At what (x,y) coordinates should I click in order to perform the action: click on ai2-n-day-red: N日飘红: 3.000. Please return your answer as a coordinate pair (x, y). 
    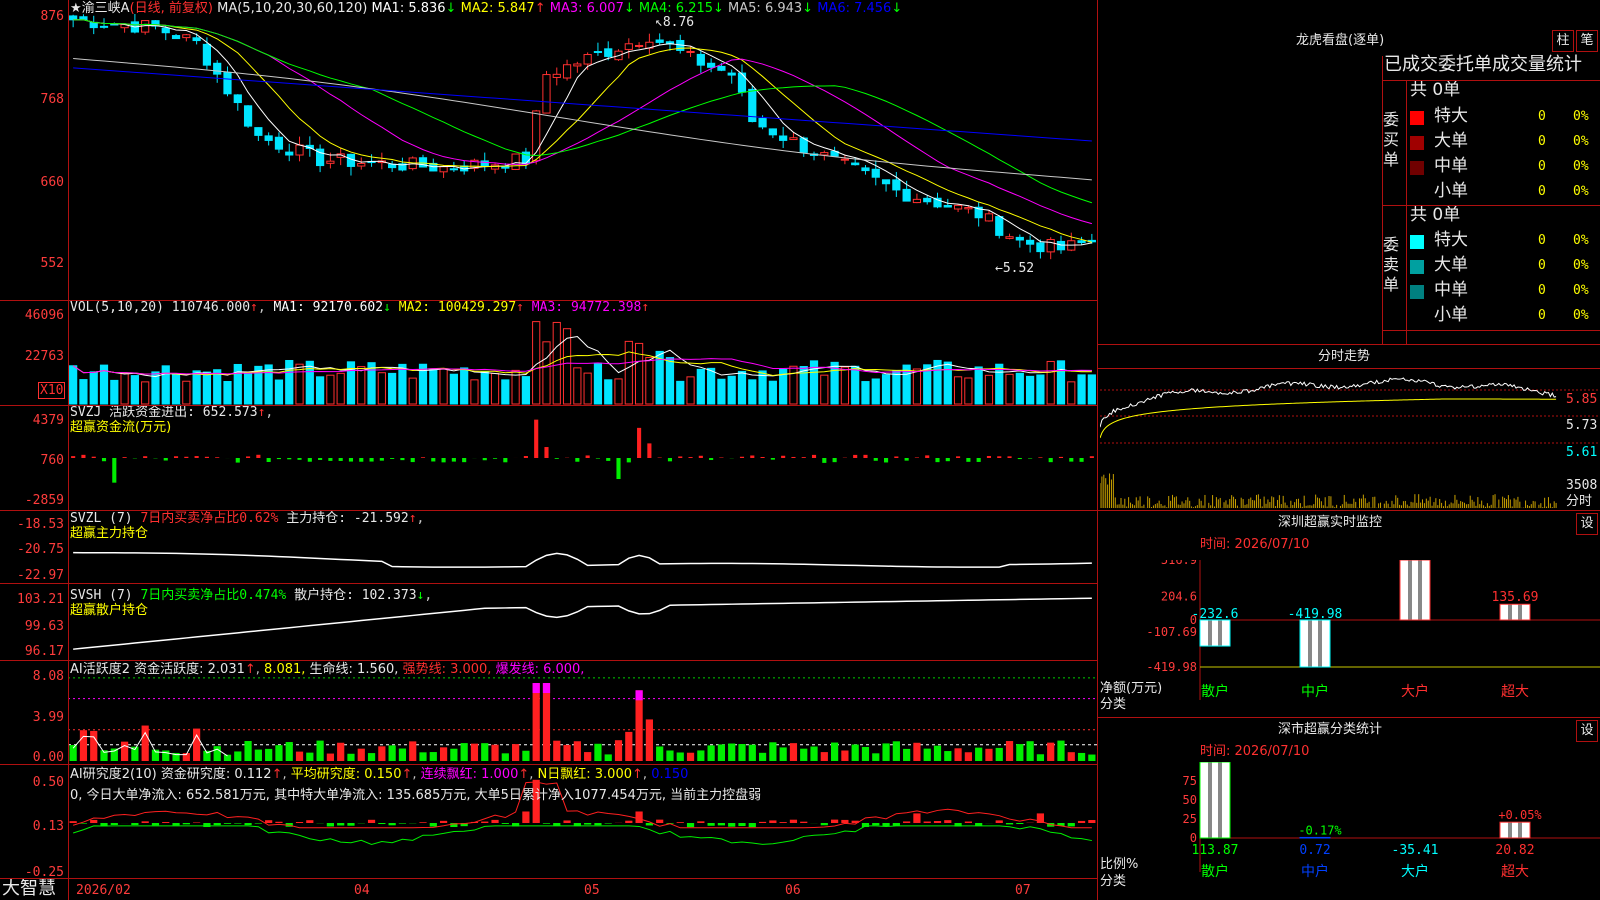
    Looking at the image, I should click on (585, 774).